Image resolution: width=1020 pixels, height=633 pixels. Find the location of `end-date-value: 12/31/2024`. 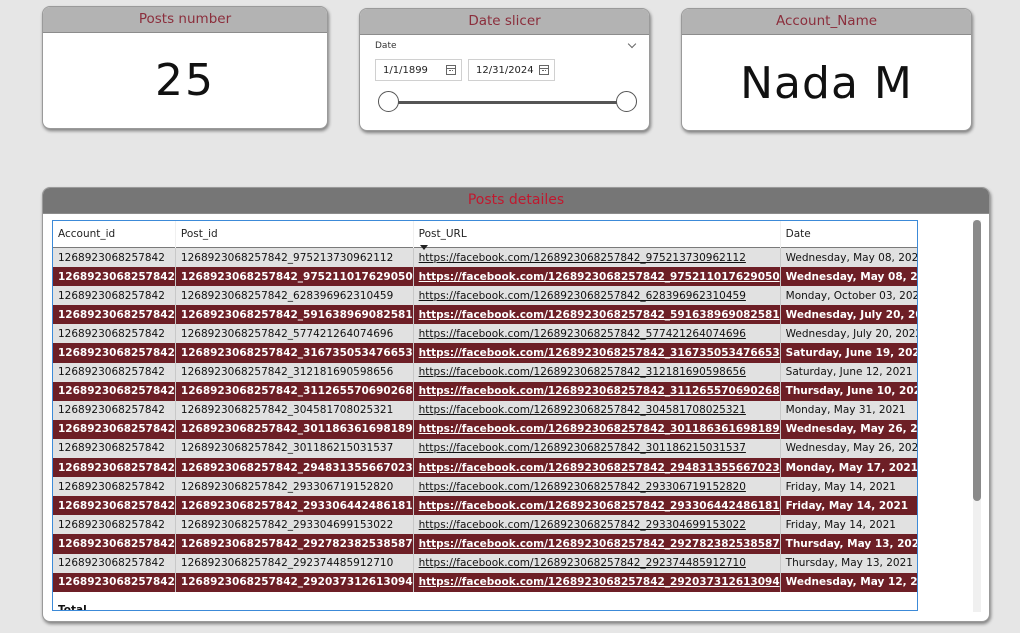

end-date-value: 12/31/2024 is located at coordinates (505, 70).